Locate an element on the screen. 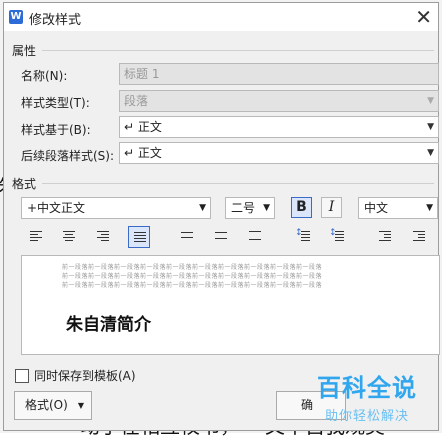  style-type-value: 段落 is located at coordinates (136, 101).